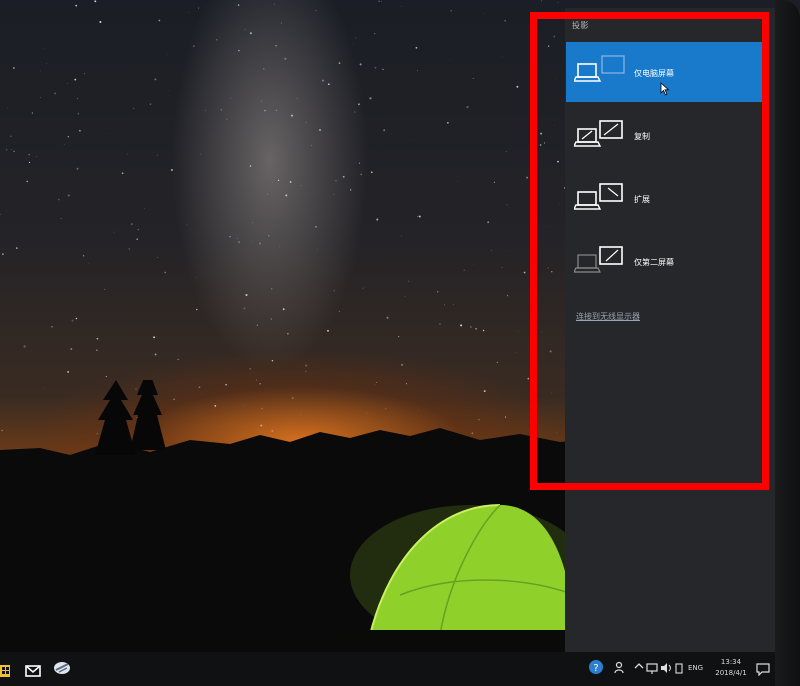 The height and width of the screenshot is (686, 800). I want to click on people-icon, so click(620, 669).